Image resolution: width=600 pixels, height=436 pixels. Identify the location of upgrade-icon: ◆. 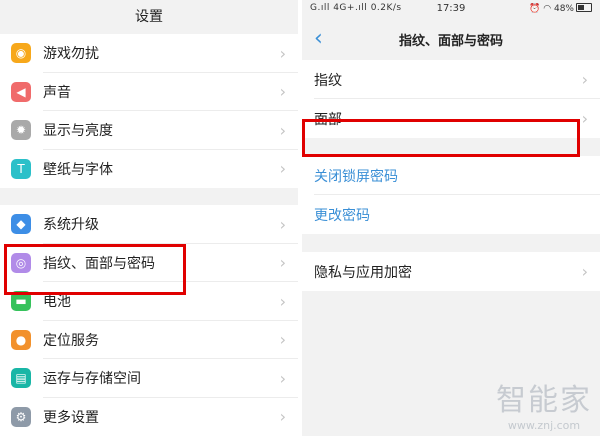
(21, 224).